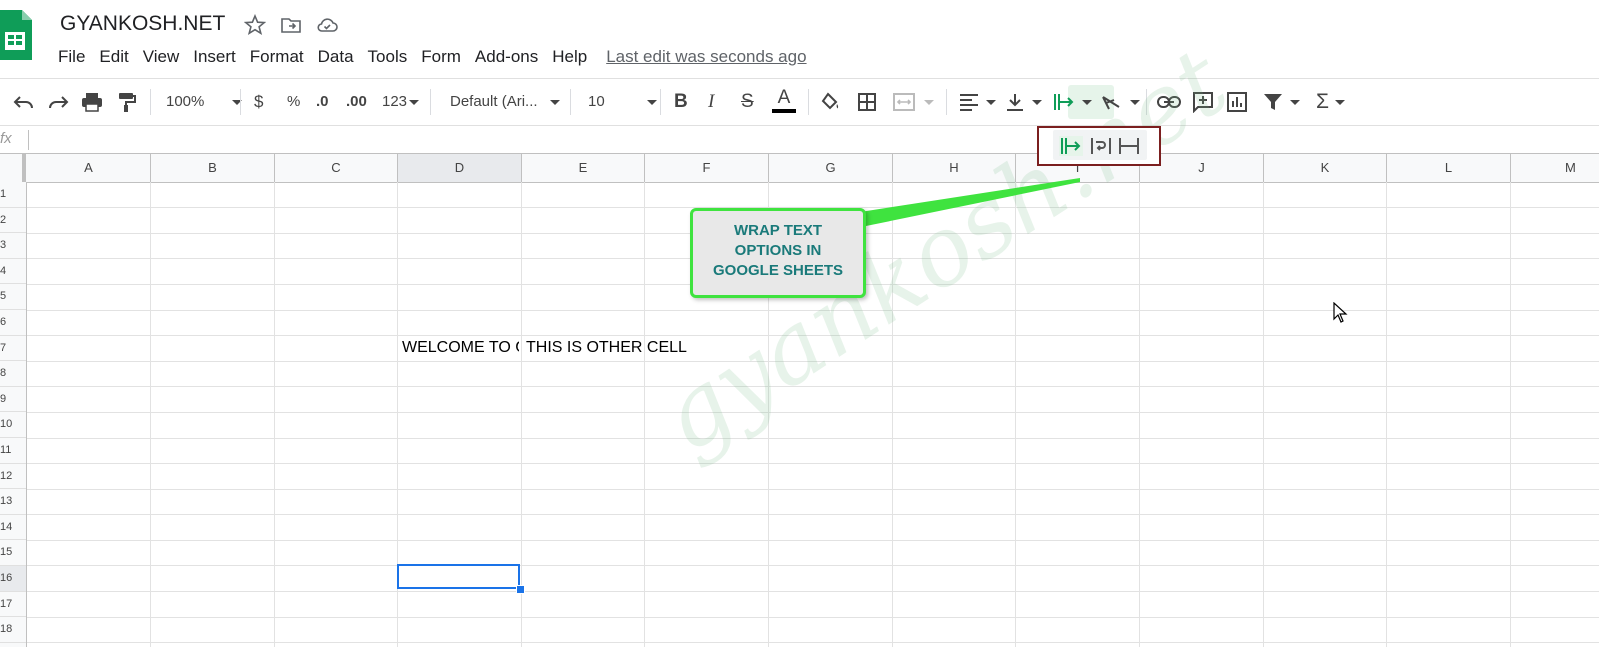 The height and width of the screenshot is (647, 1599). What do you see at coordinates (142, 24) in the screenshot?
I see `document-title: GYANKOSH.NET` at bounding box center [142, 24].